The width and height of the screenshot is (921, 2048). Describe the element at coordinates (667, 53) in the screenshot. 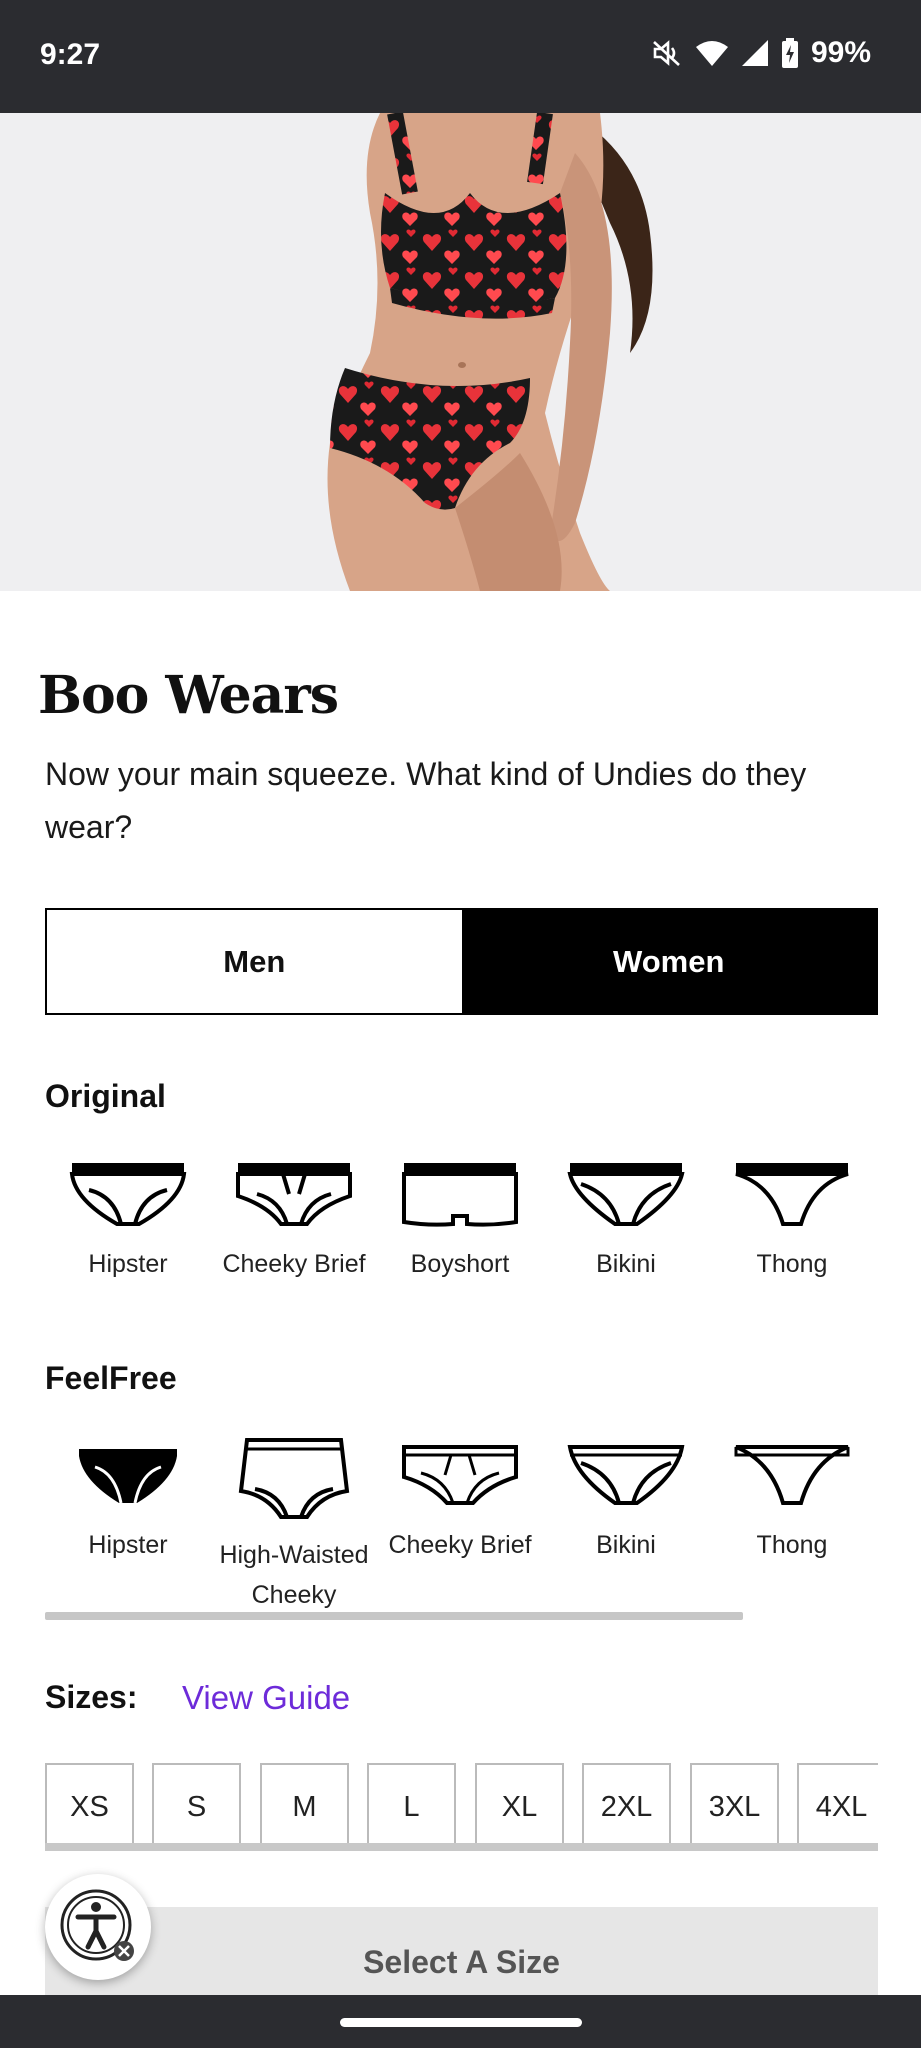

I see `mute-icon` at that location.